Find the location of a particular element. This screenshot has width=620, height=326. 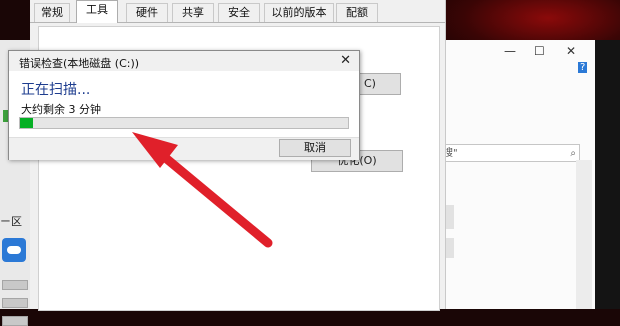

red-arrow-icon is located at coordinates (202, 190).